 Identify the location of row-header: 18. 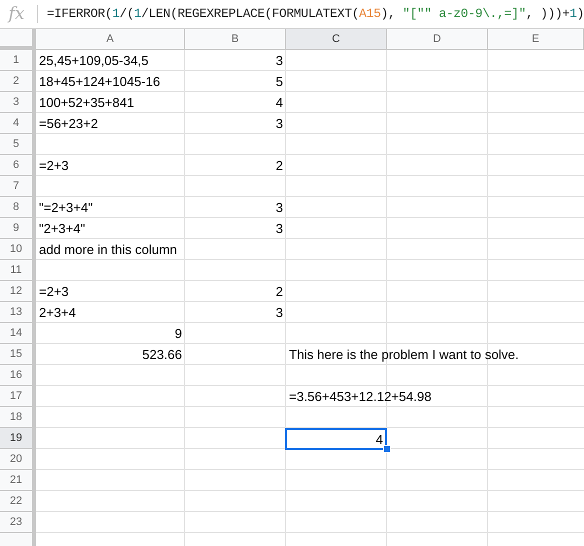
(18, 417).